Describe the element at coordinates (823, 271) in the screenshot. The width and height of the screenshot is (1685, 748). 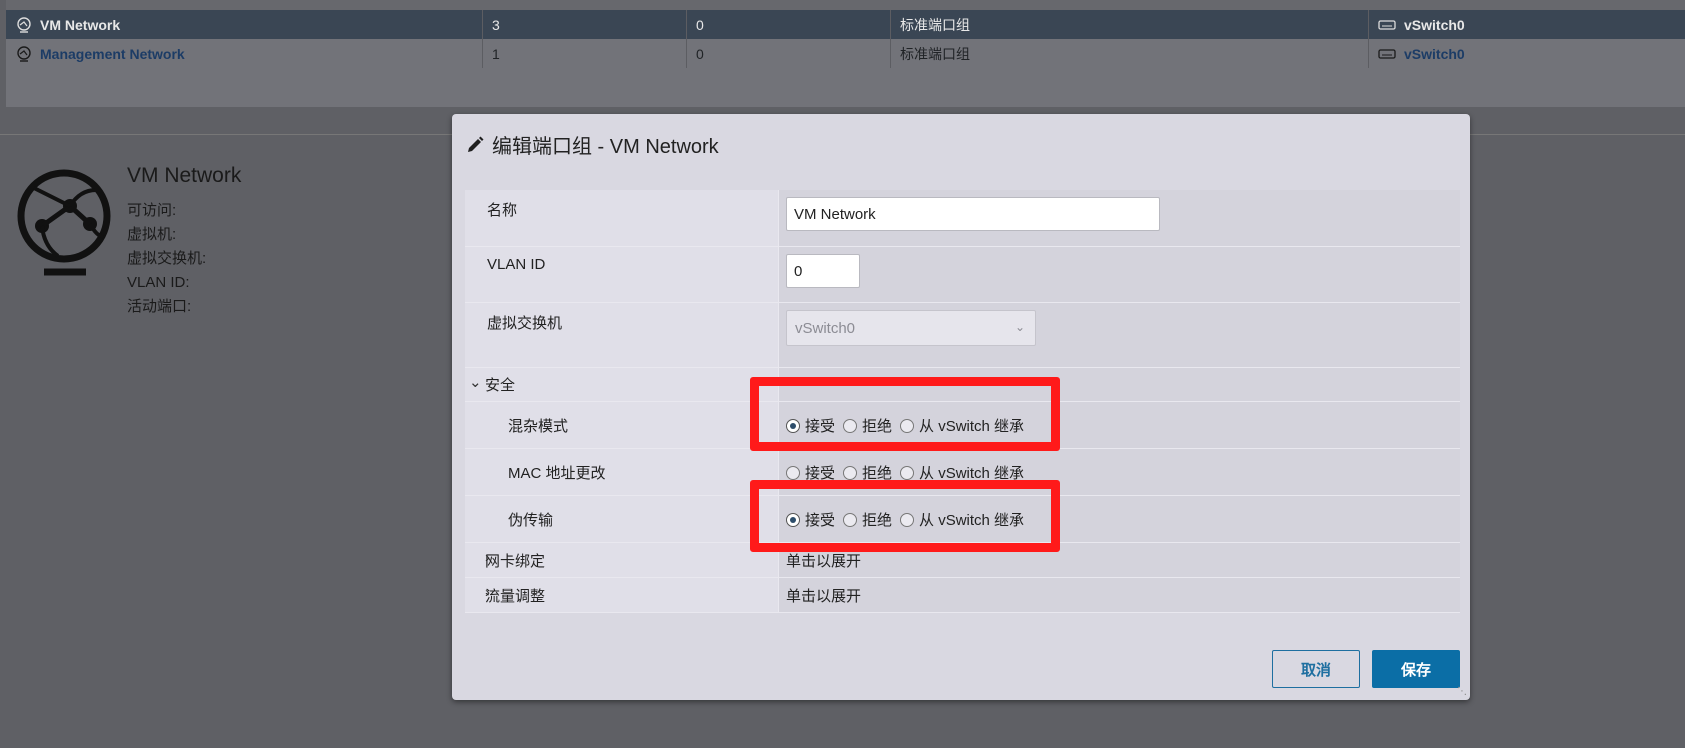
I see `vlan-id-input` at that location.